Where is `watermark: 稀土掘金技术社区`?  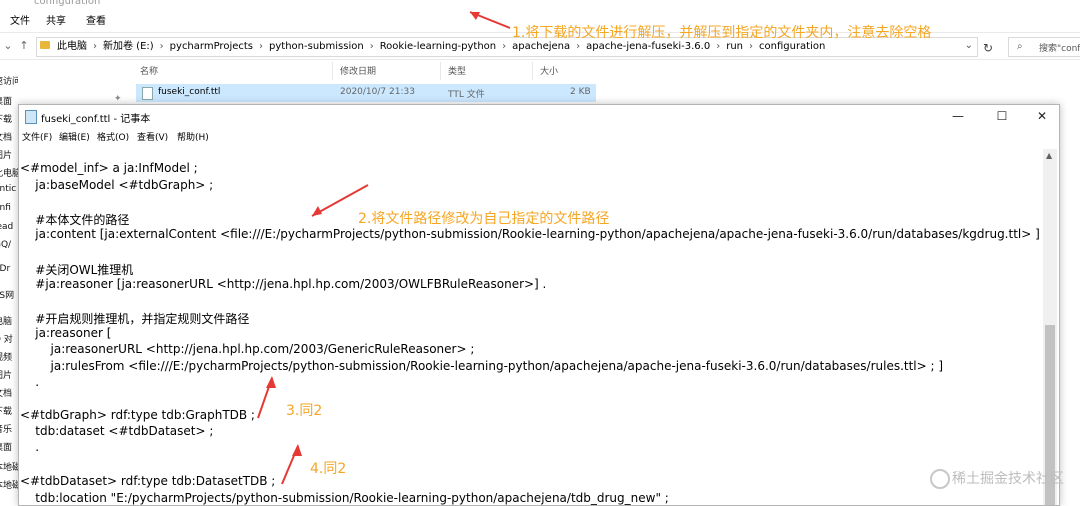 watermark: 稀土掘金技术社区 is located at coordinates (1008, 479).